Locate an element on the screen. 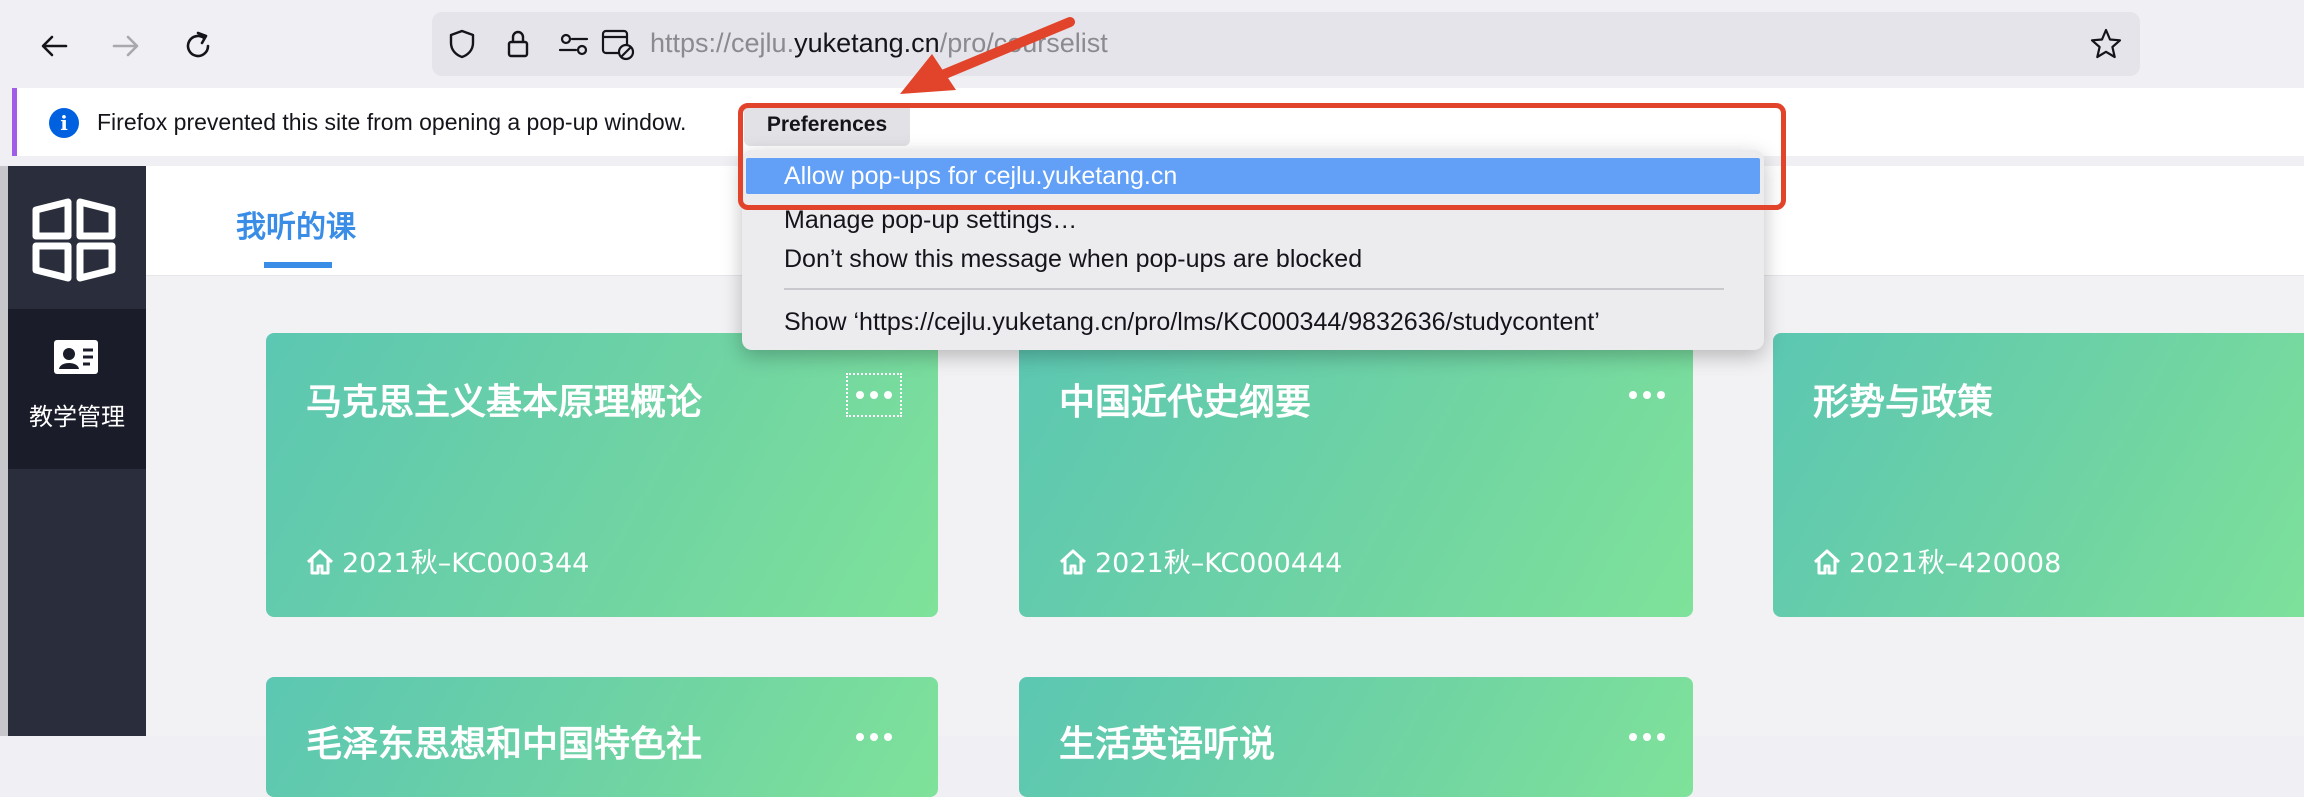 The width and height of the screenshot is (2304, 797). sidebar-item-teaching-management: 教学管理 is located at coordinates (77, 389).